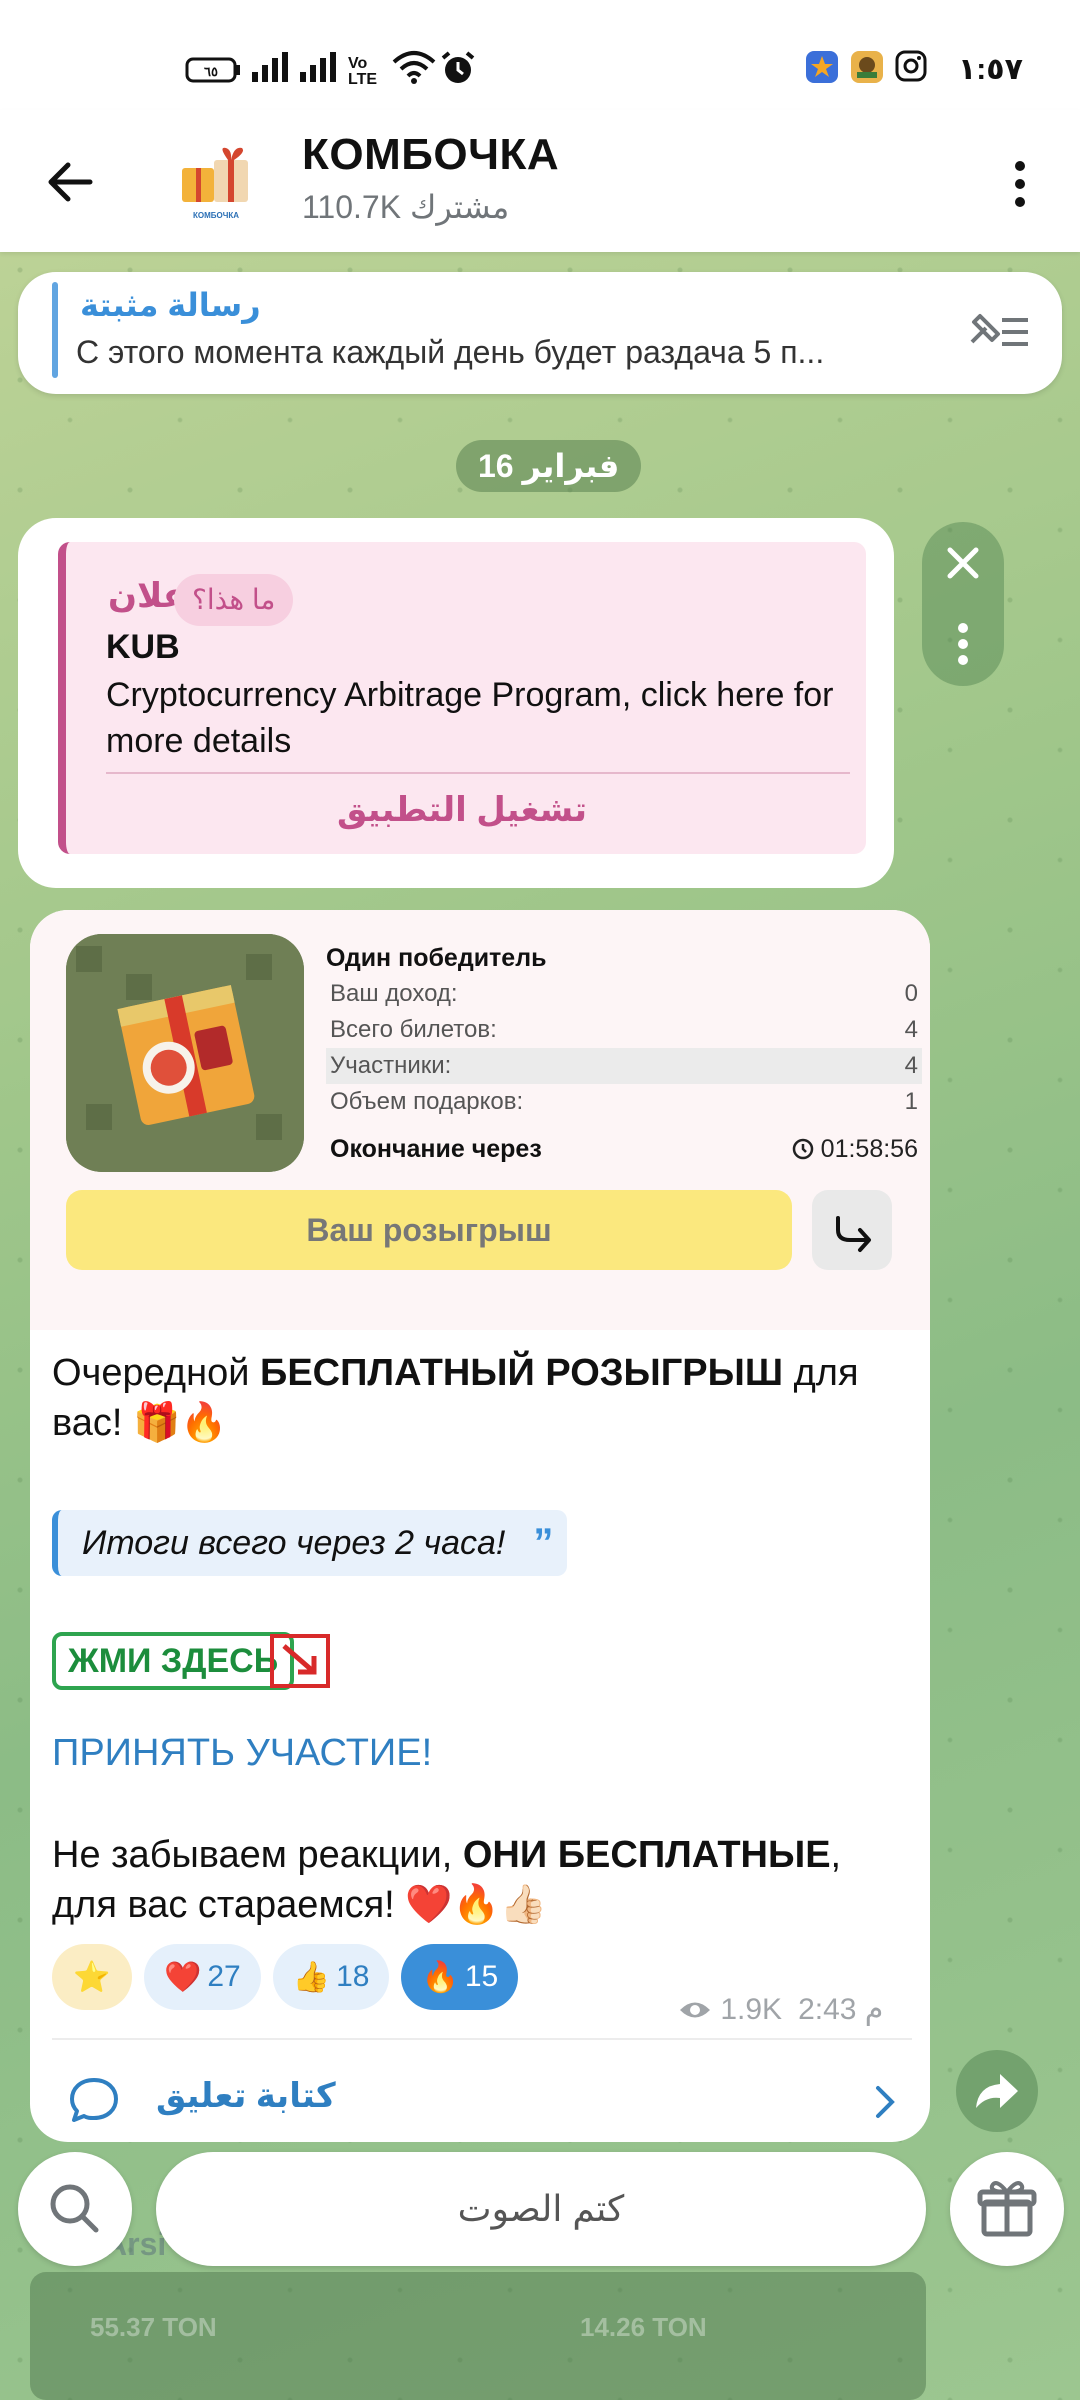  I want to click on row-value: 1, so click(911, 1101).